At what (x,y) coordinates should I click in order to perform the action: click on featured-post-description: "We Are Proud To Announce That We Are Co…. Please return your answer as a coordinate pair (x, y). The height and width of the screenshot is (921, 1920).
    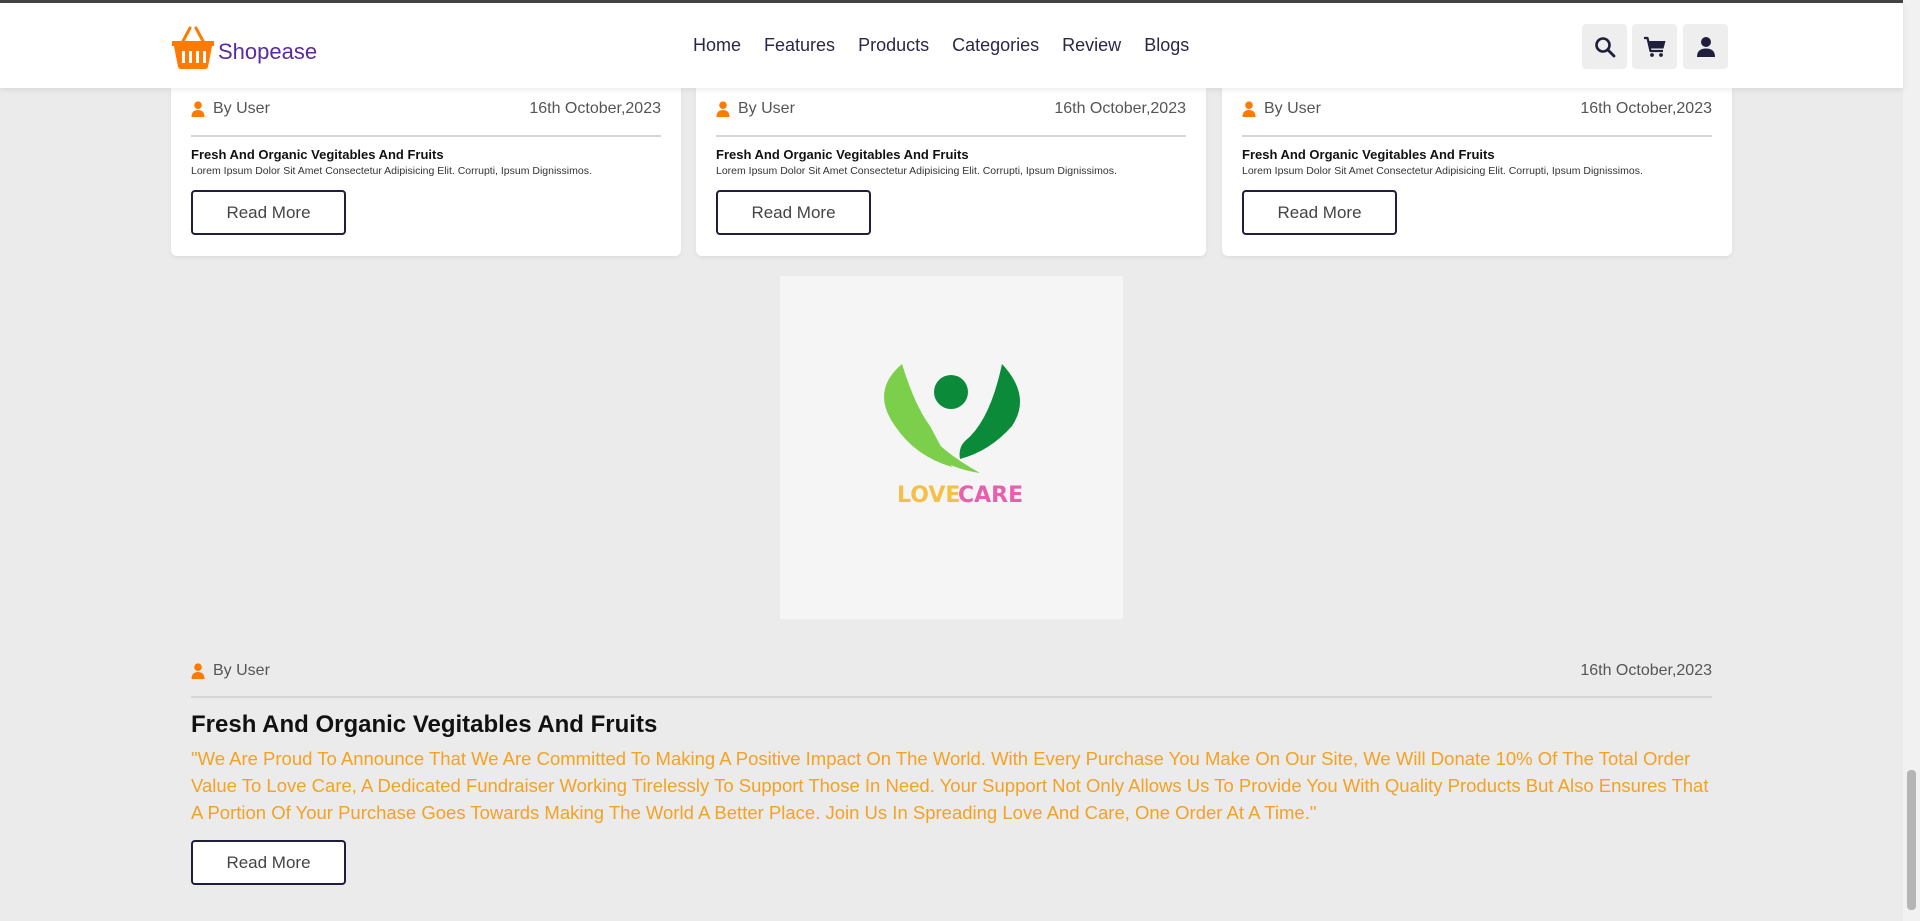
    Looking at the image, I should click on (950, 785).